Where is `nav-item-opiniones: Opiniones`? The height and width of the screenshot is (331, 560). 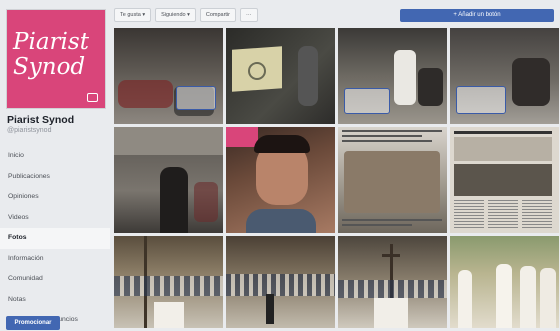
nav-item-opiniones: Opiniones is located at coordinates (55, 197).